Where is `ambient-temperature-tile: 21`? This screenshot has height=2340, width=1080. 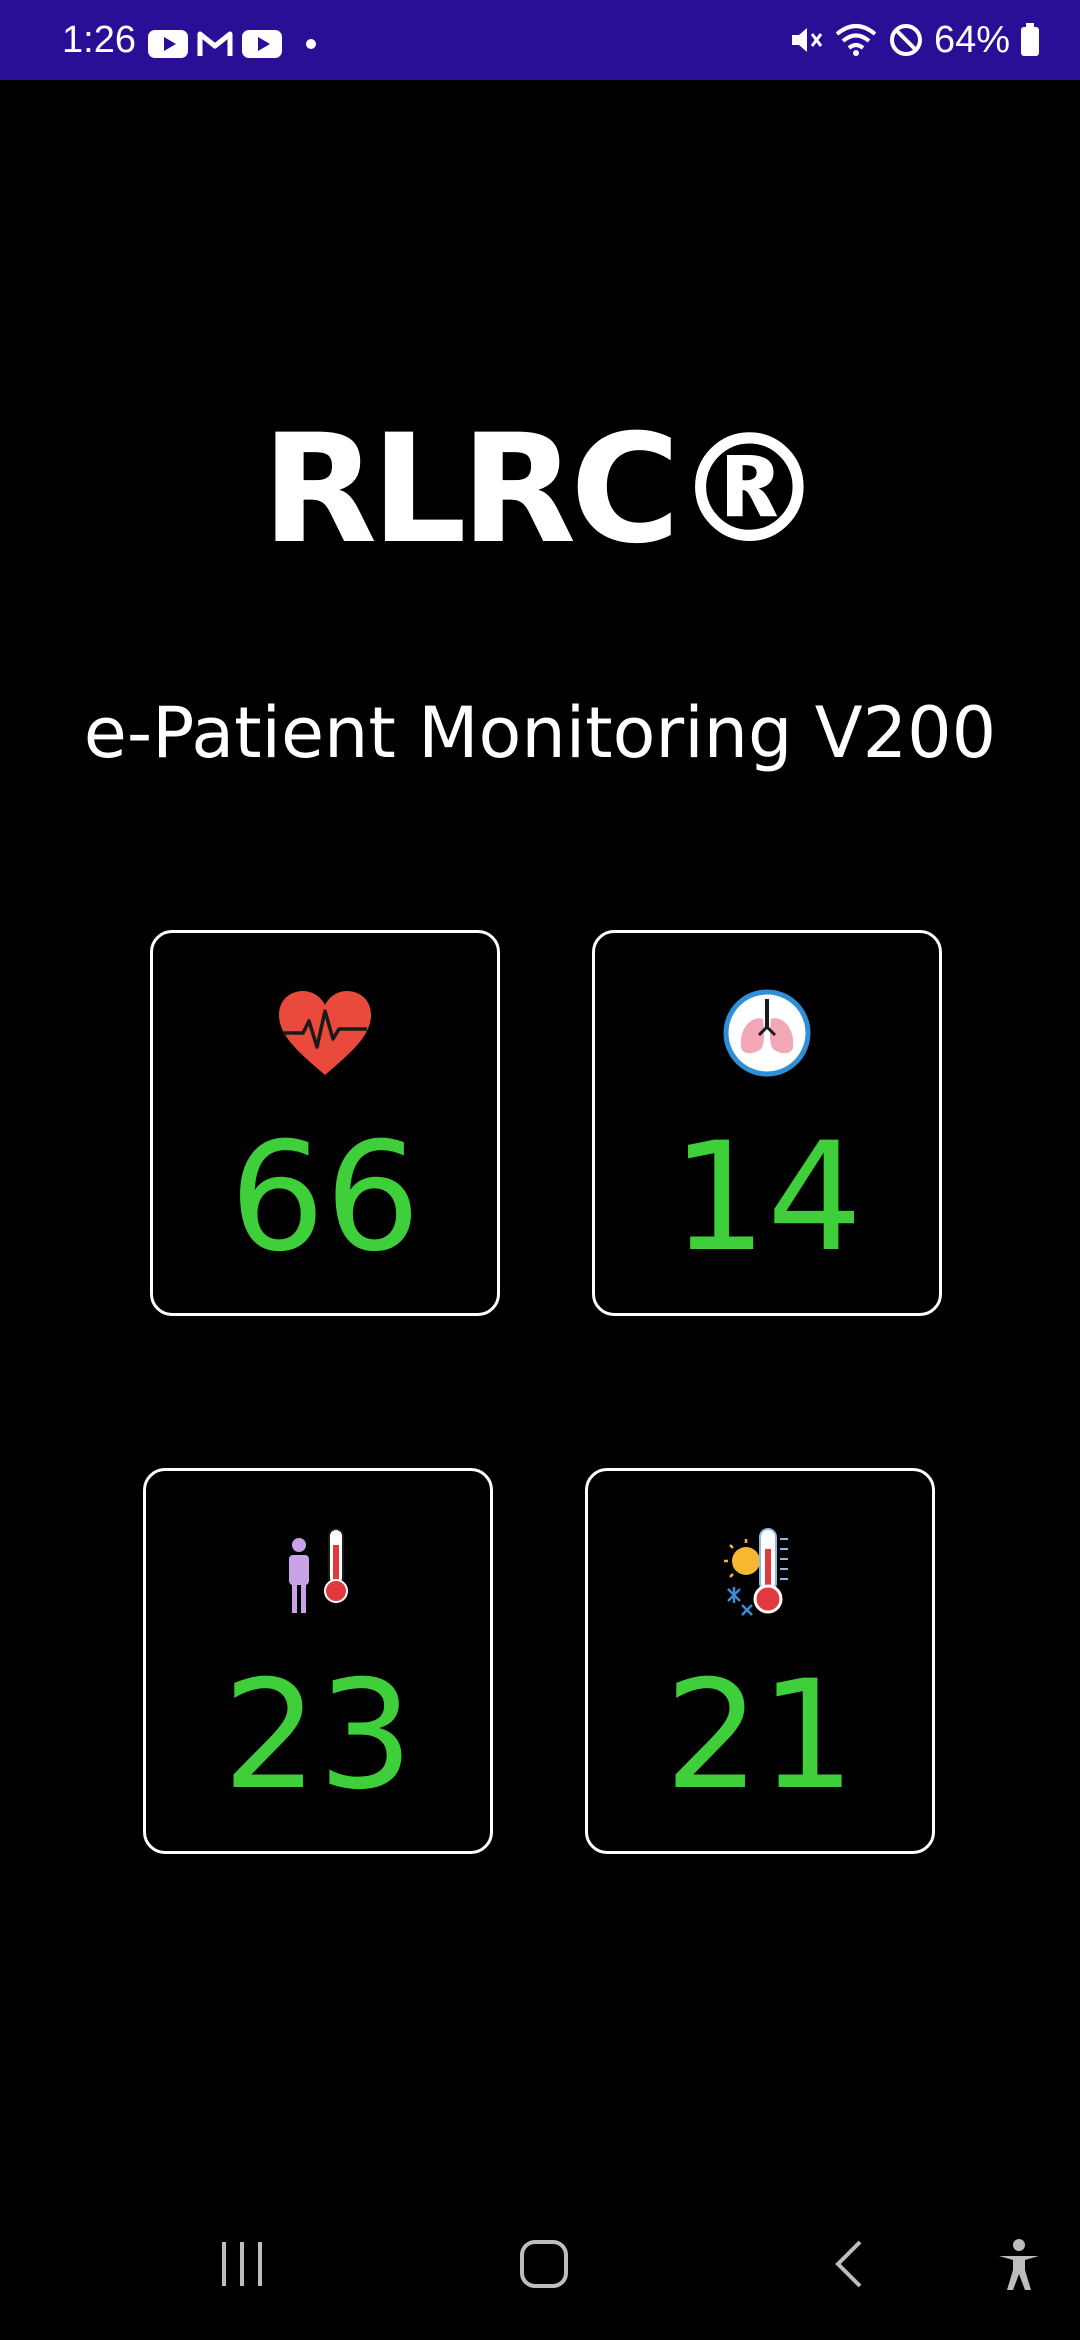 ambient-temperature-tile: 21 is located at coordinates (760, 1661).